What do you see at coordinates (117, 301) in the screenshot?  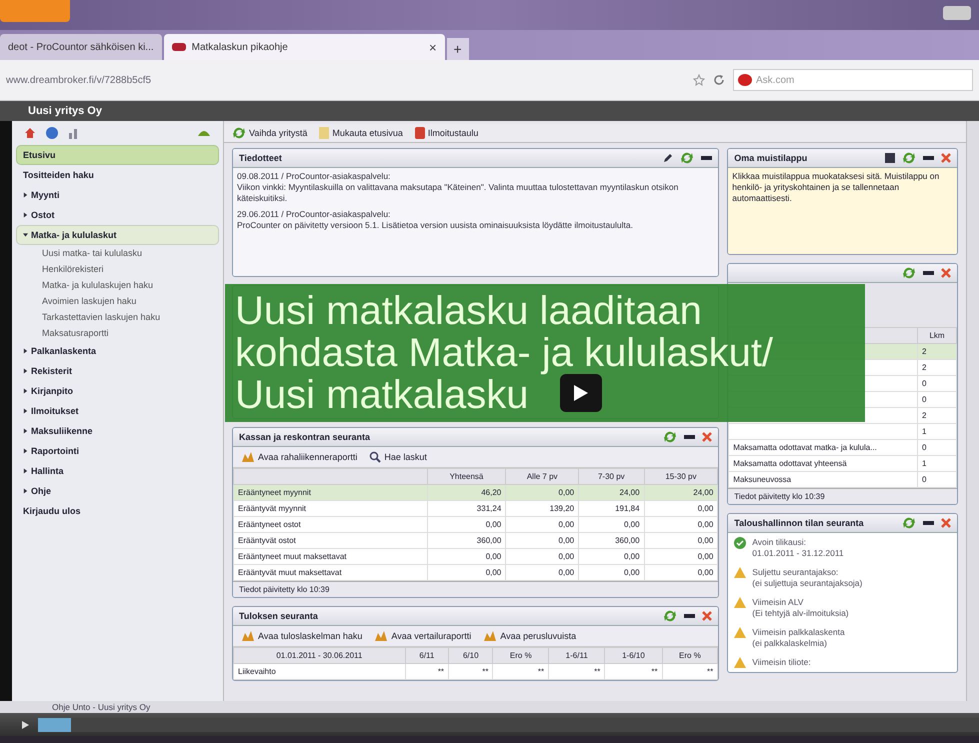 I see `nav-subitem: Avoimien laskujen haku` at bounding box center [117, 301].